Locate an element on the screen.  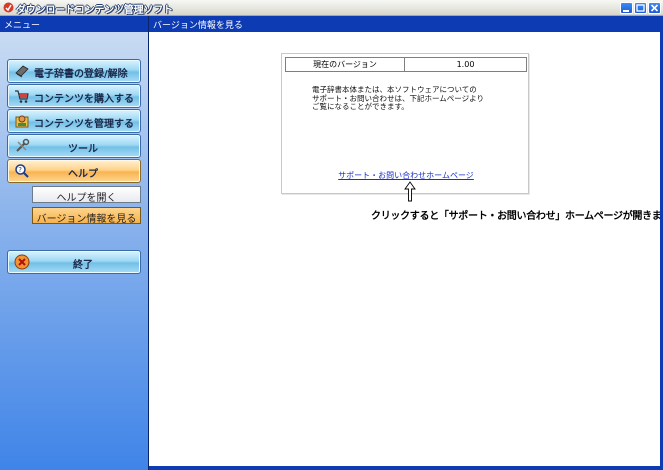
help-magnifier-icon: ? is located at coordinates (22, 171).